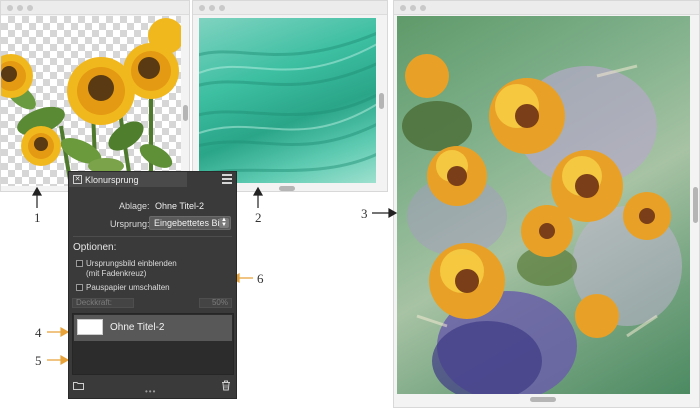 This screenshot has width=700, height=408. Describe the element at coordinates (116, 273) in the screenshot. I see `show-source-sublabel: (mit Fadenkreuz)` at that location.